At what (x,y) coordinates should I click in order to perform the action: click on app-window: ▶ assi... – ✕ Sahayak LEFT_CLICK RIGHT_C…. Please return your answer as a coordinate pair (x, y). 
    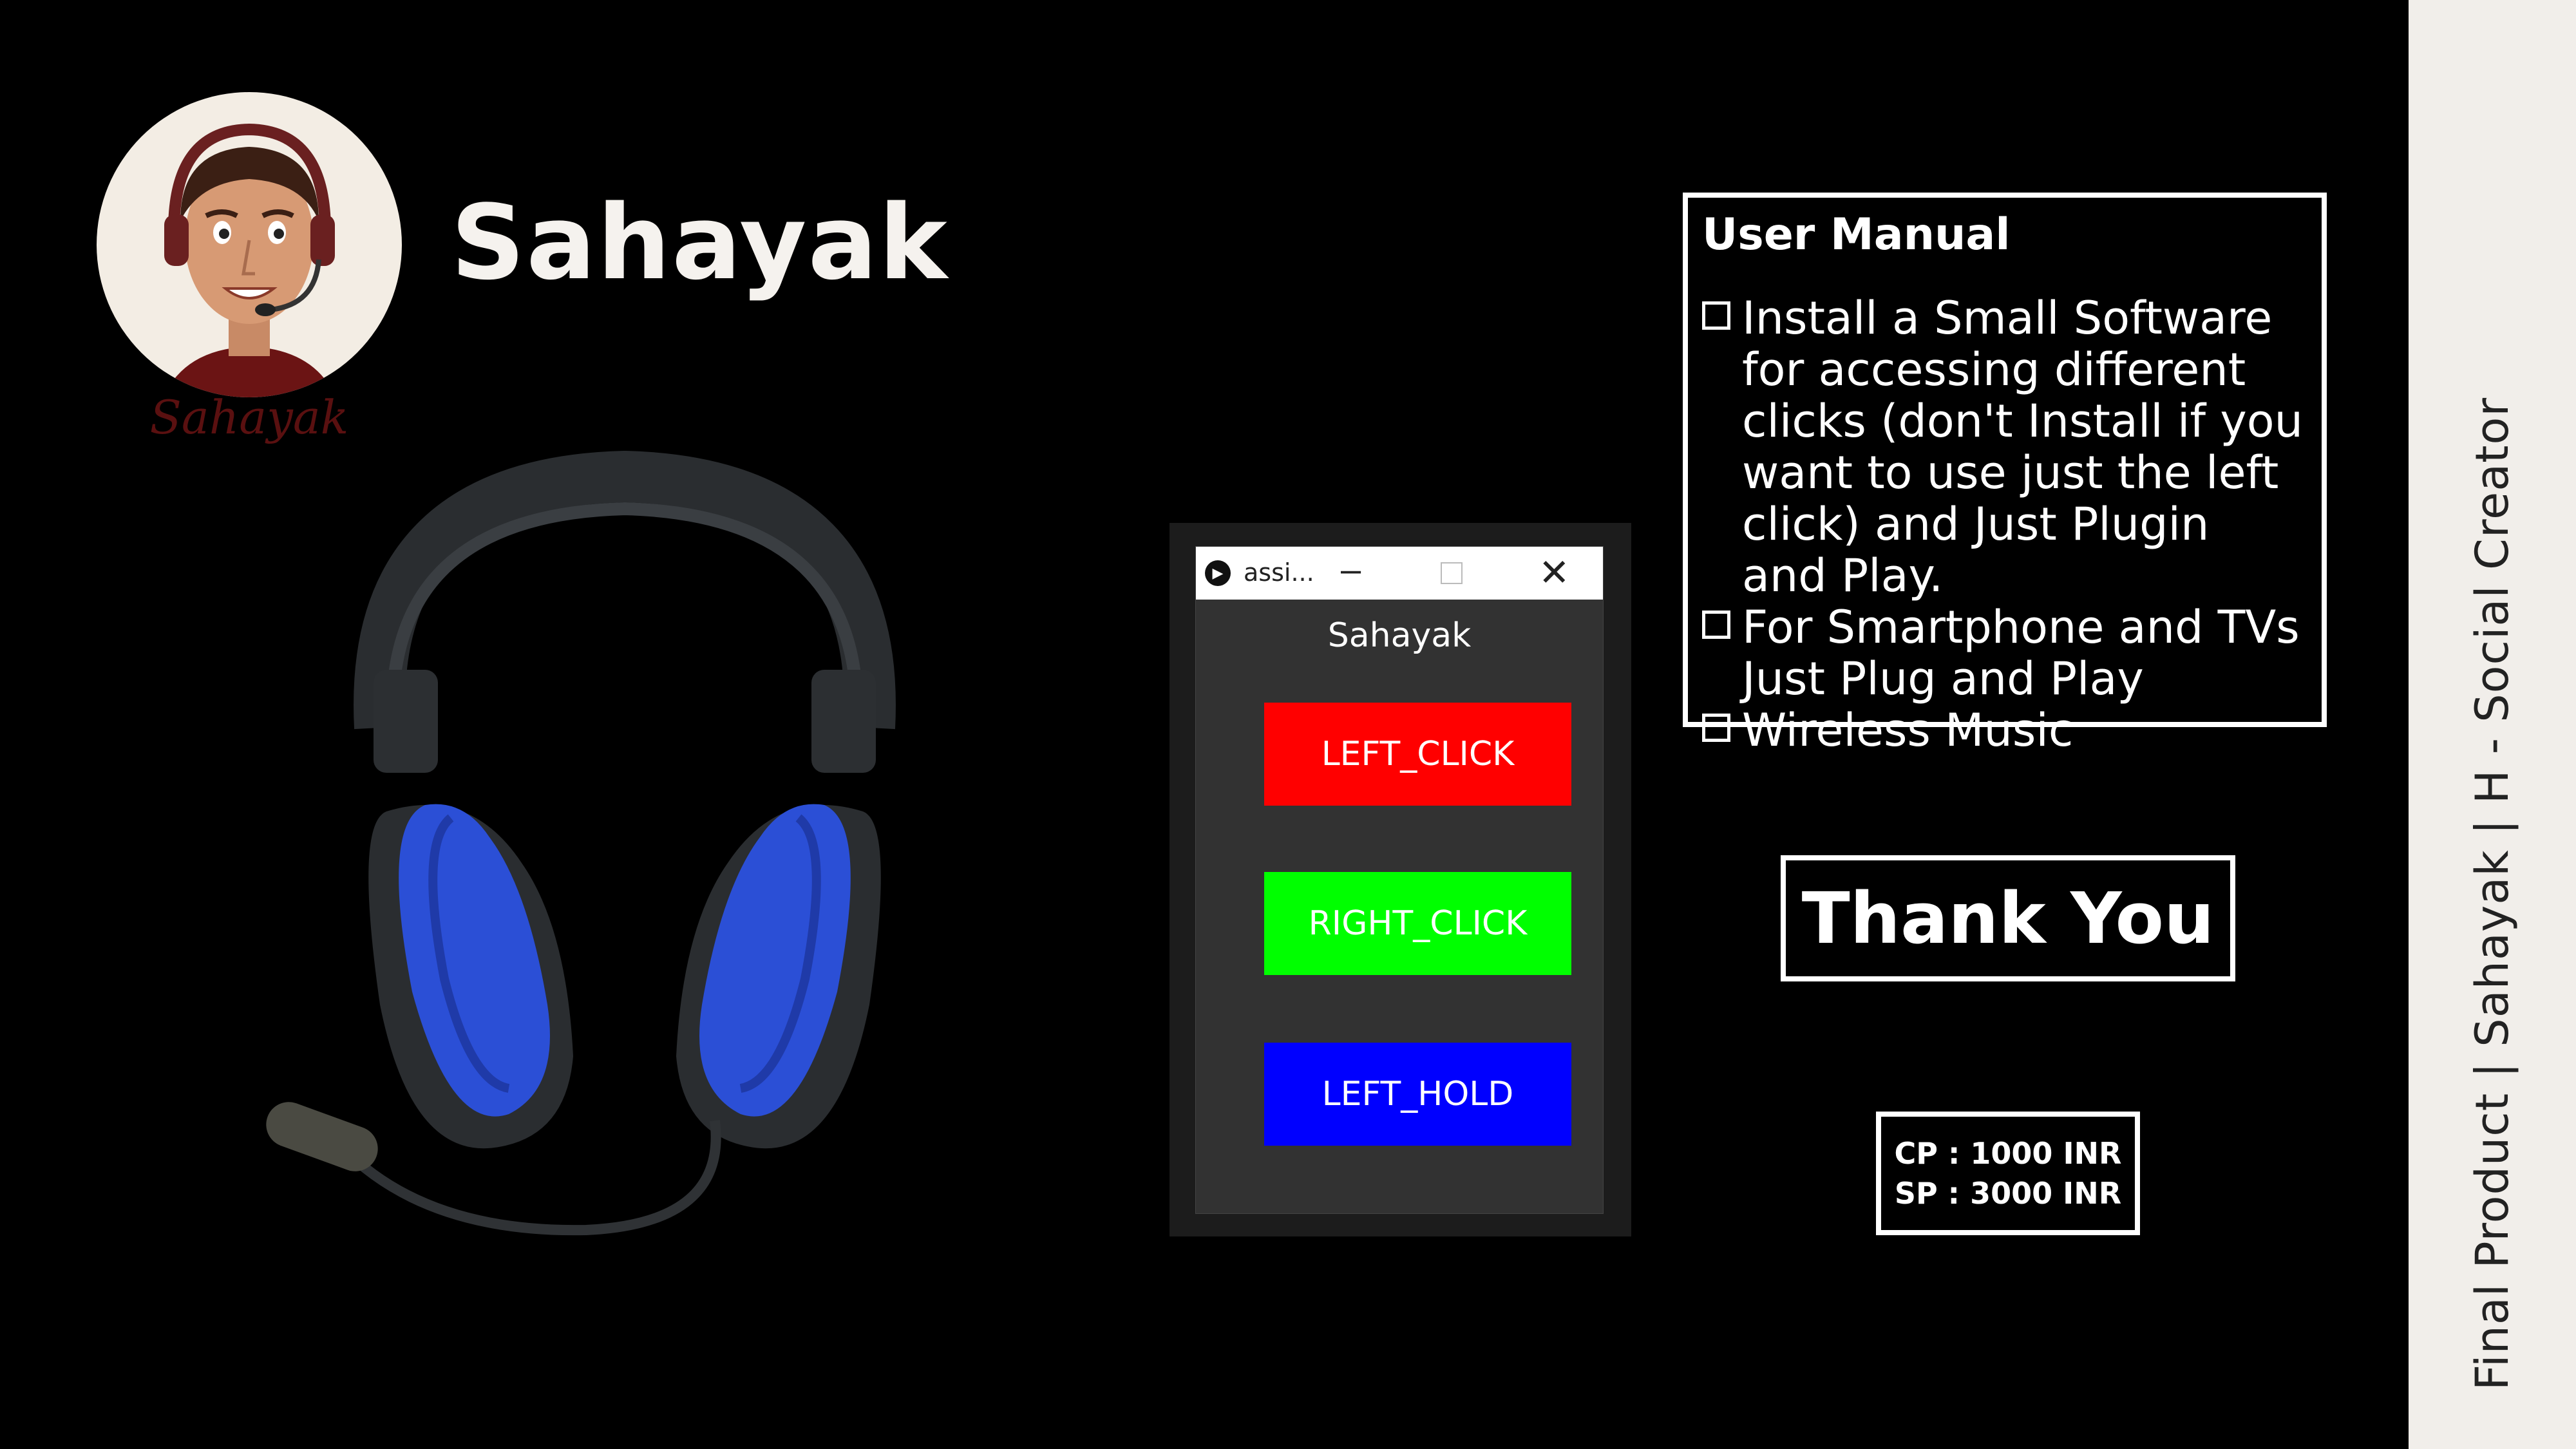
    Looking at the image, I should click on (1399, 880).